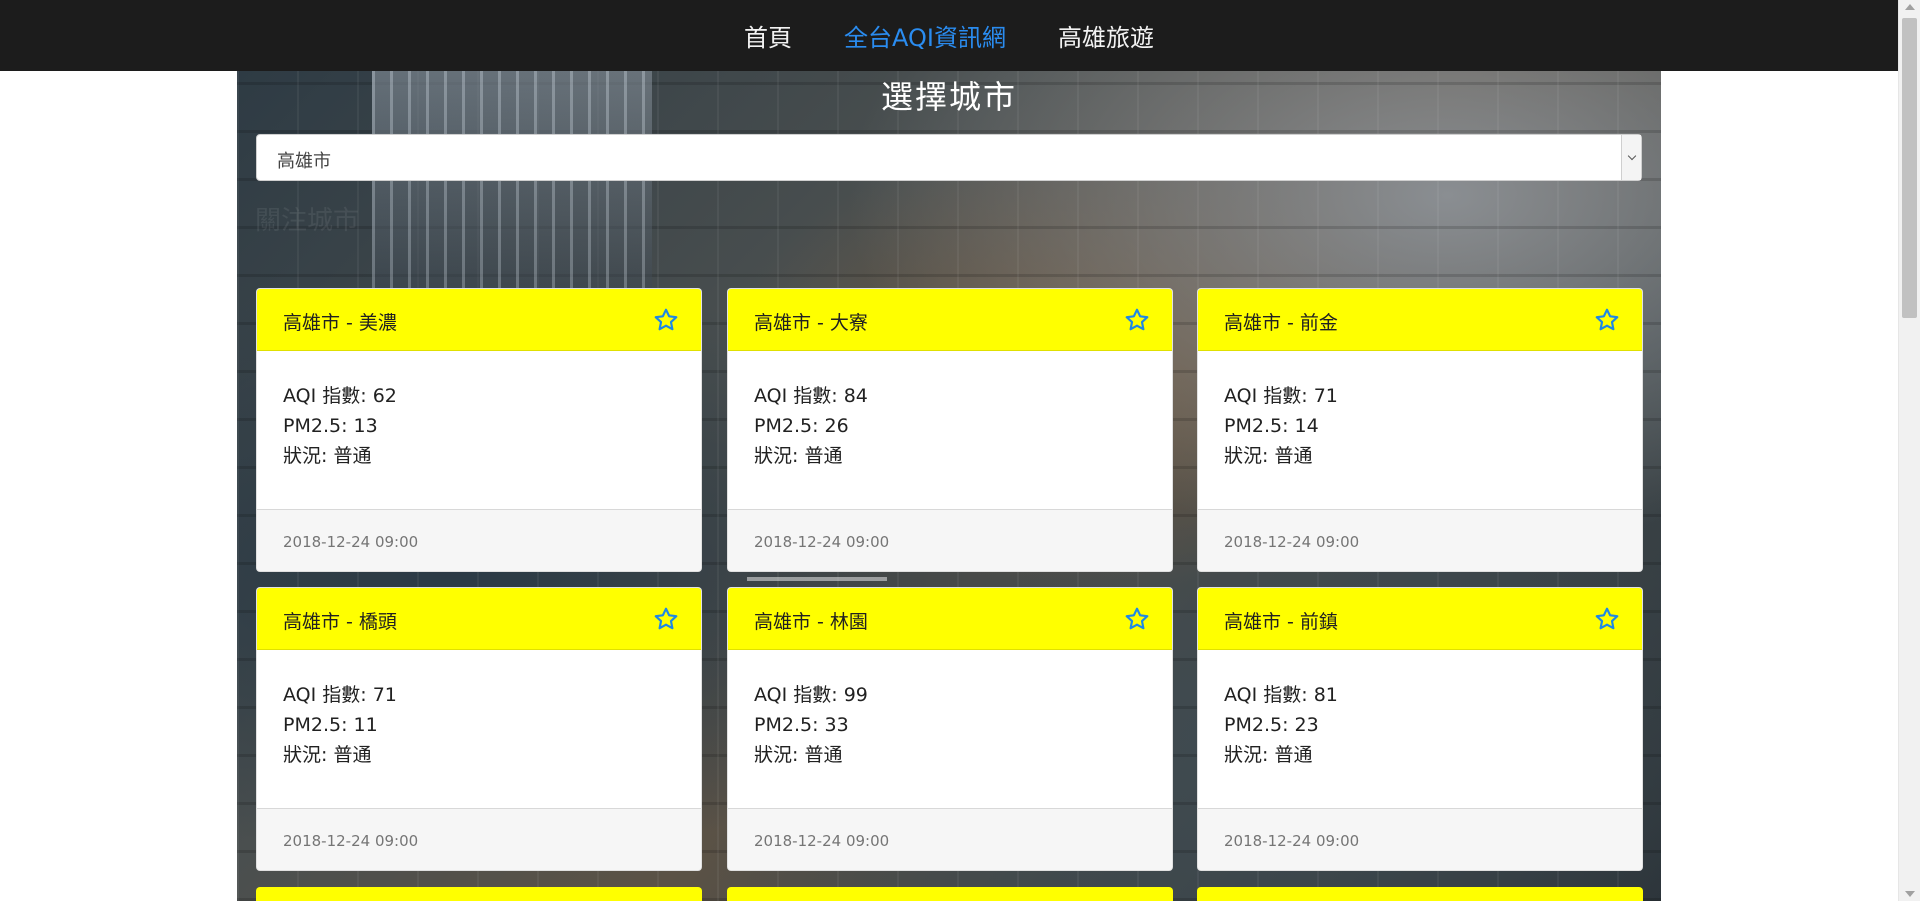  What do you see at coordinates (1910, 7) in the screenshot?
I see `scroll-up-arrow-icon` at bounding box center [1910, 7].